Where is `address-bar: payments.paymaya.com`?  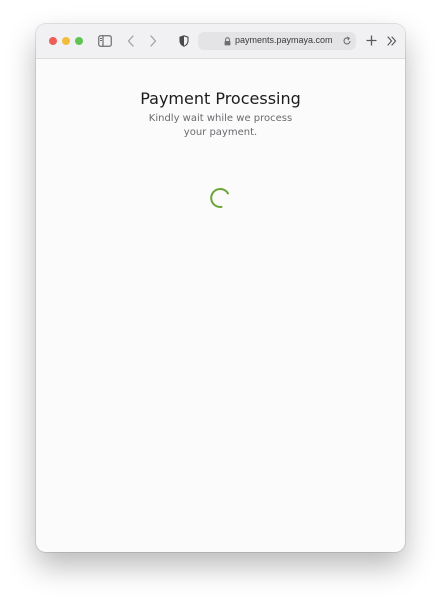
address-bar: payments.paymaya.com is located at coordinates (277, 41).